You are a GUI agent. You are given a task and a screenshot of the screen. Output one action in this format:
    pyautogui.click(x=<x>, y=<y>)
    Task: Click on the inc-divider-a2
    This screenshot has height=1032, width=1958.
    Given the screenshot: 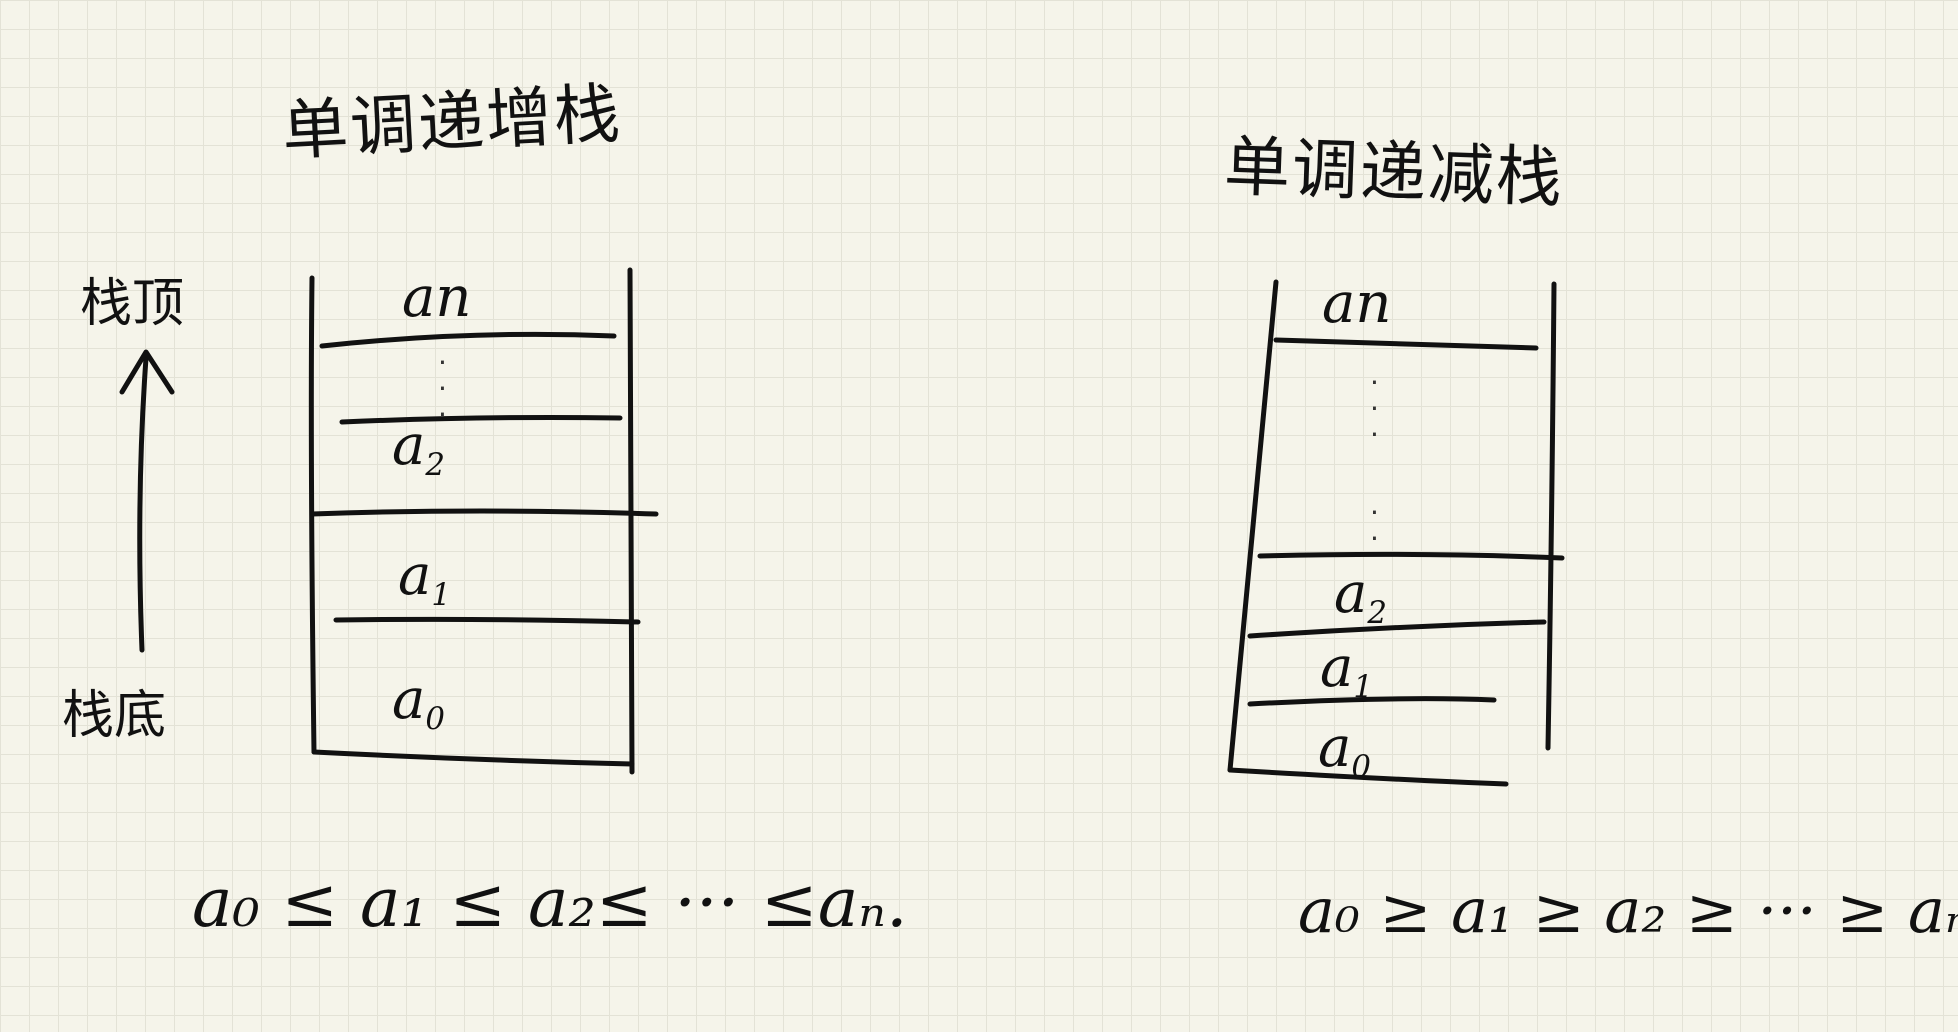 What is the action you would take?
    pyautogui.click(x=484, y=512)
    